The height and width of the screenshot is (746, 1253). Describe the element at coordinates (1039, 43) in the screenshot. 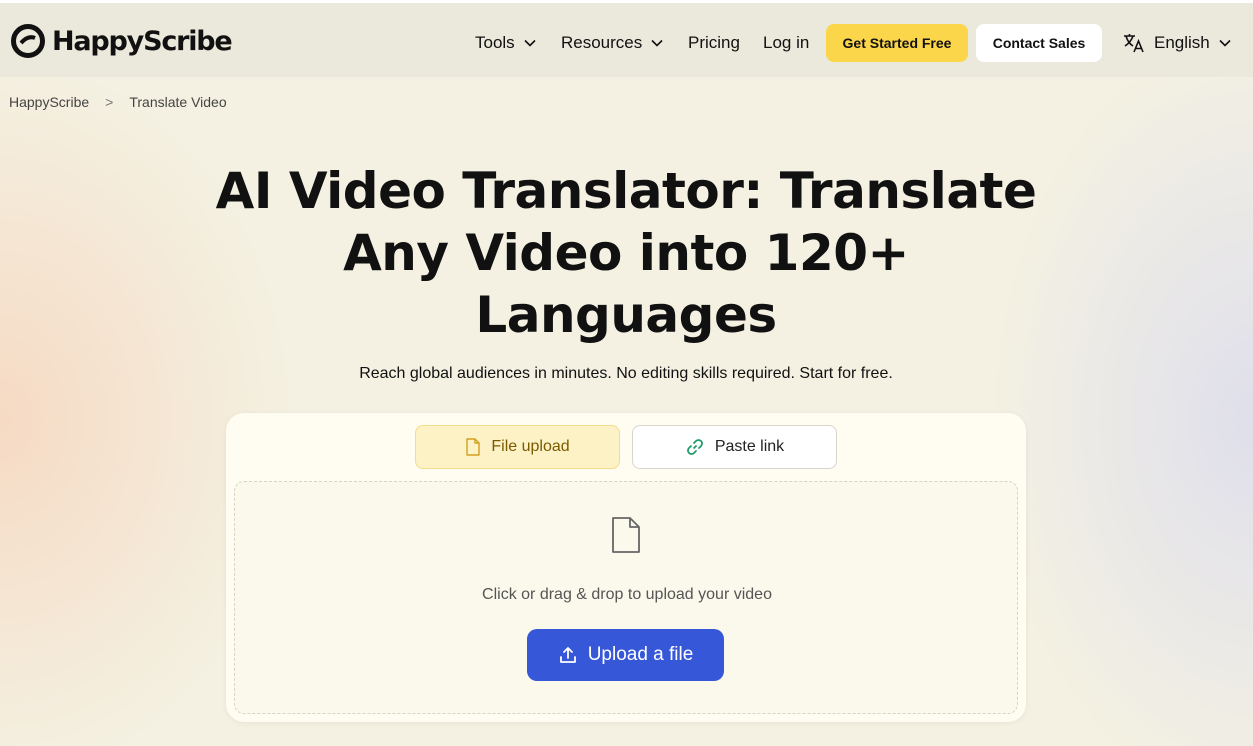

I see `contact-sales-button: Contact Sales` at that location.